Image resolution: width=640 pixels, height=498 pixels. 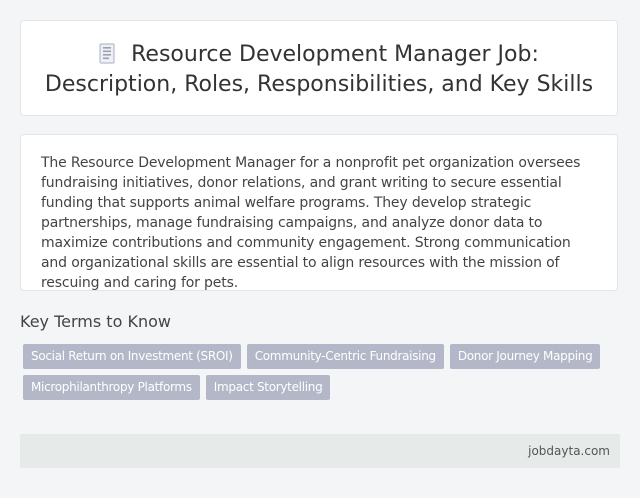 What do you see at coordinates (525, 356) in the screenshot?
I see `tag-donor-journey-mapping: Donor Journey Mapping` at bounding box center [525, 356].